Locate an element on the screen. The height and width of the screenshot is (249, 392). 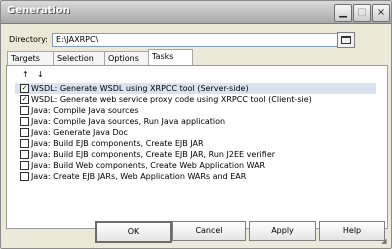
task-row: Java: Generate Java Doc is located at coordinates (195, 132).